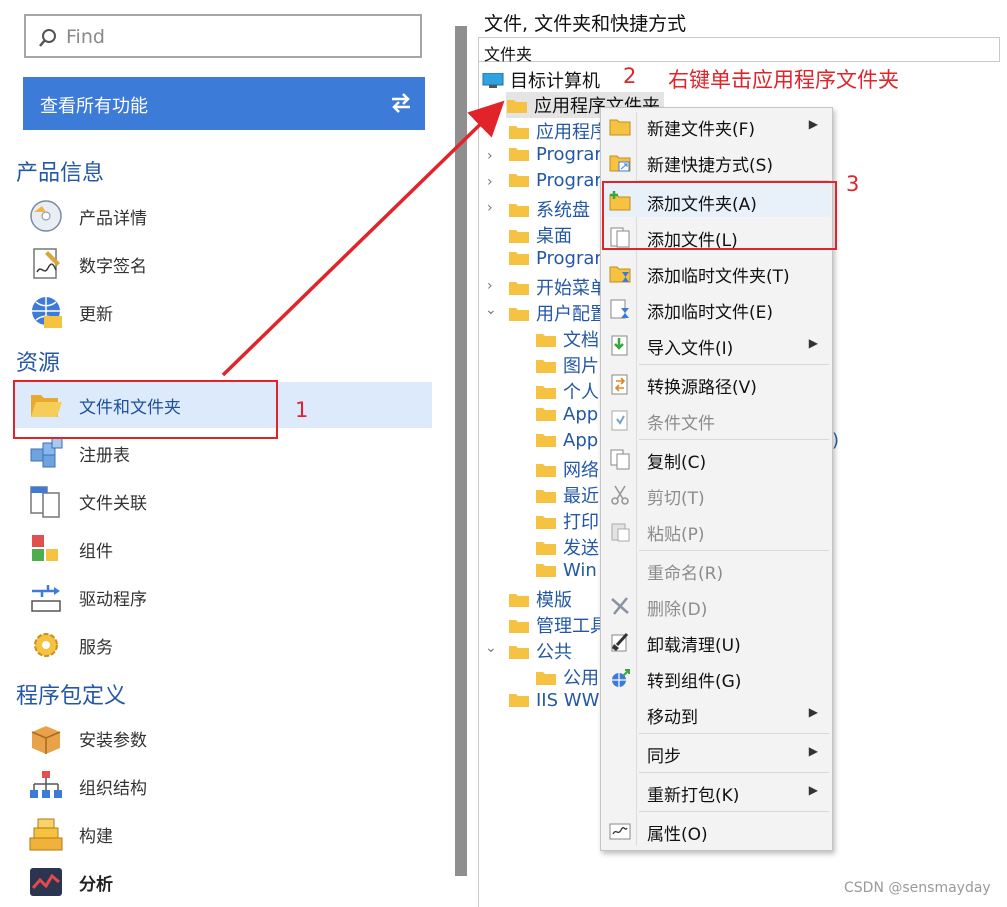 This screenshot has width=1007, height=907. What do you see at coordinates (363, 238) in the screenshot?
I see `annotation-arrow` at bounding box center [363, 238].